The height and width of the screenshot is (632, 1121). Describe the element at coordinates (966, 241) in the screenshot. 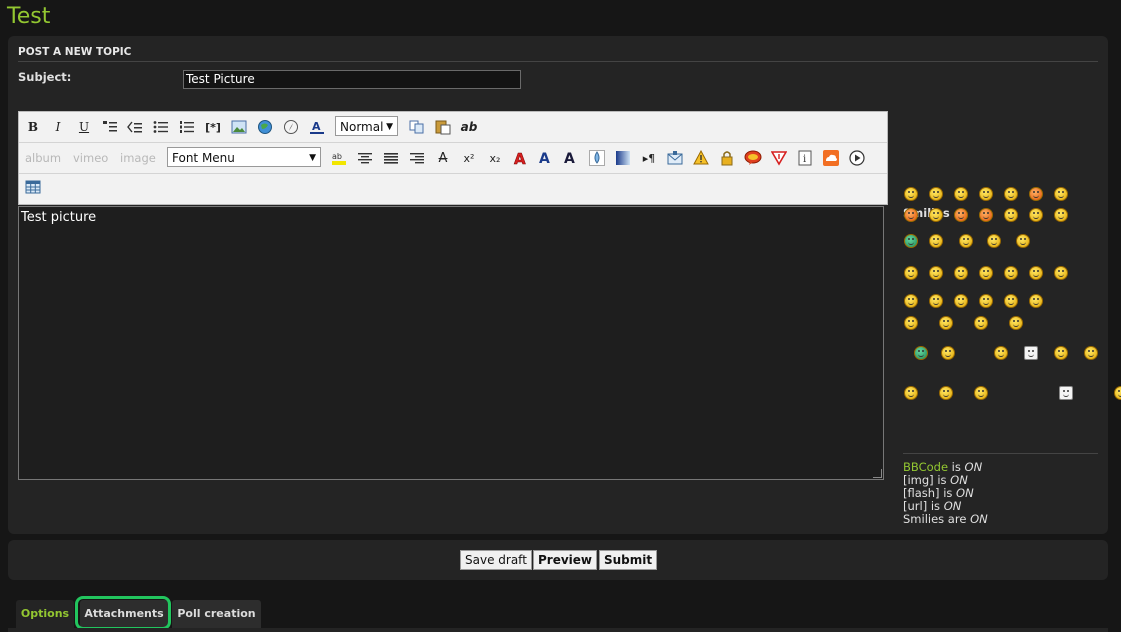

I see `smiley-small-smile-icon` at that location.